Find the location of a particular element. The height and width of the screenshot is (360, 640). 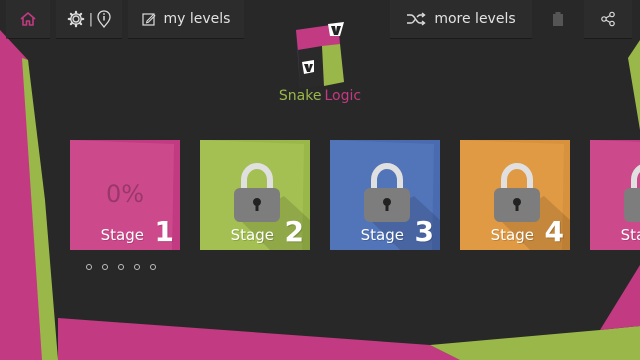

pagination-dots is located at coordinates (121, 267).